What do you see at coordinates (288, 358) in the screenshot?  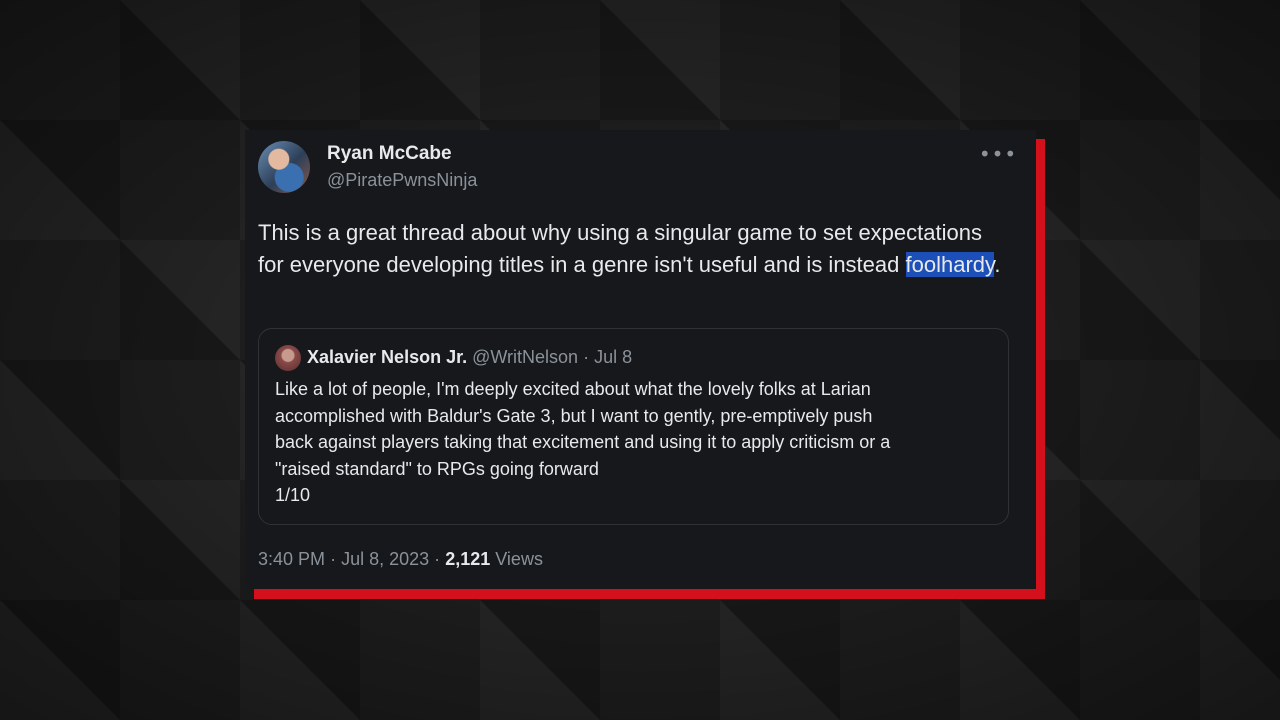 I see `quoted-author-avatar` at bounding box center [288, 358].